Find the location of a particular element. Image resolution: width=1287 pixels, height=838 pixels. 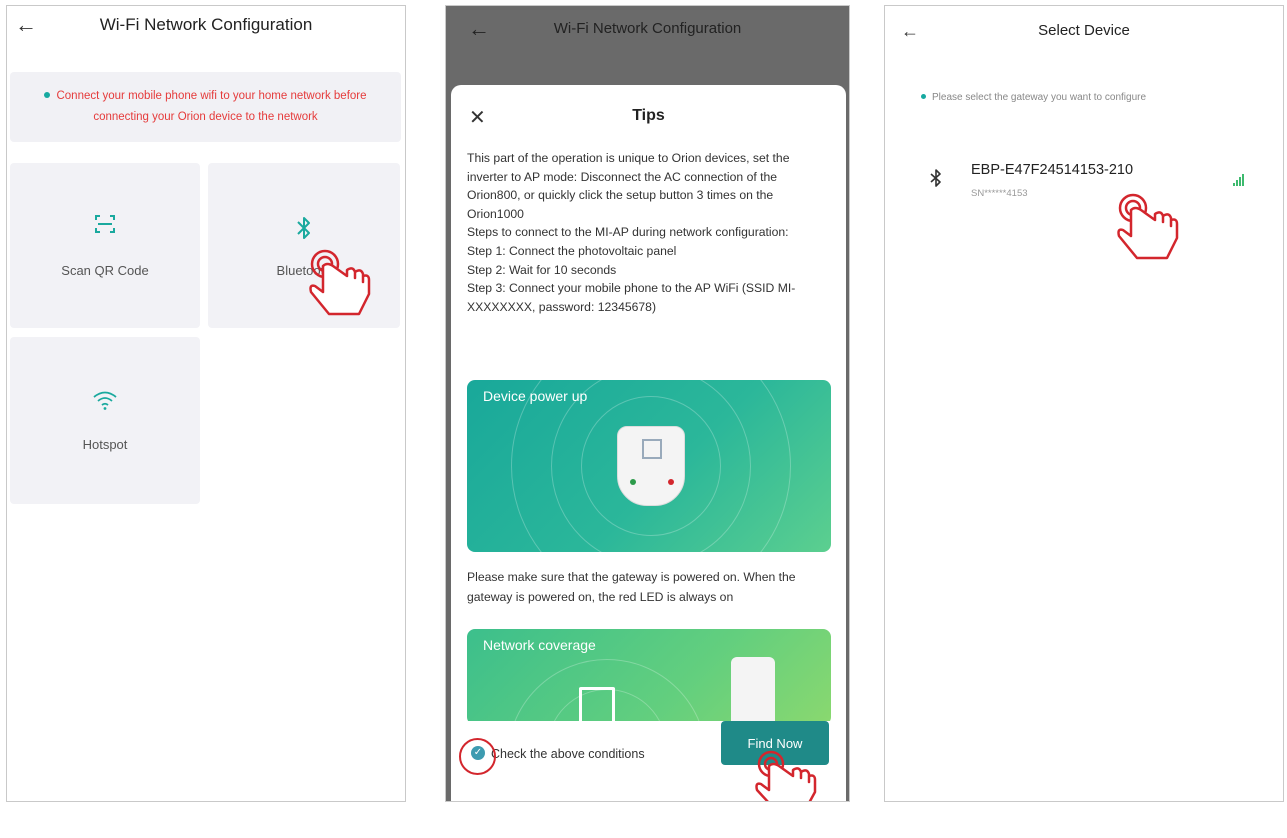

bluetooth-button: Bluetooth is located at coordinates (304, 245).